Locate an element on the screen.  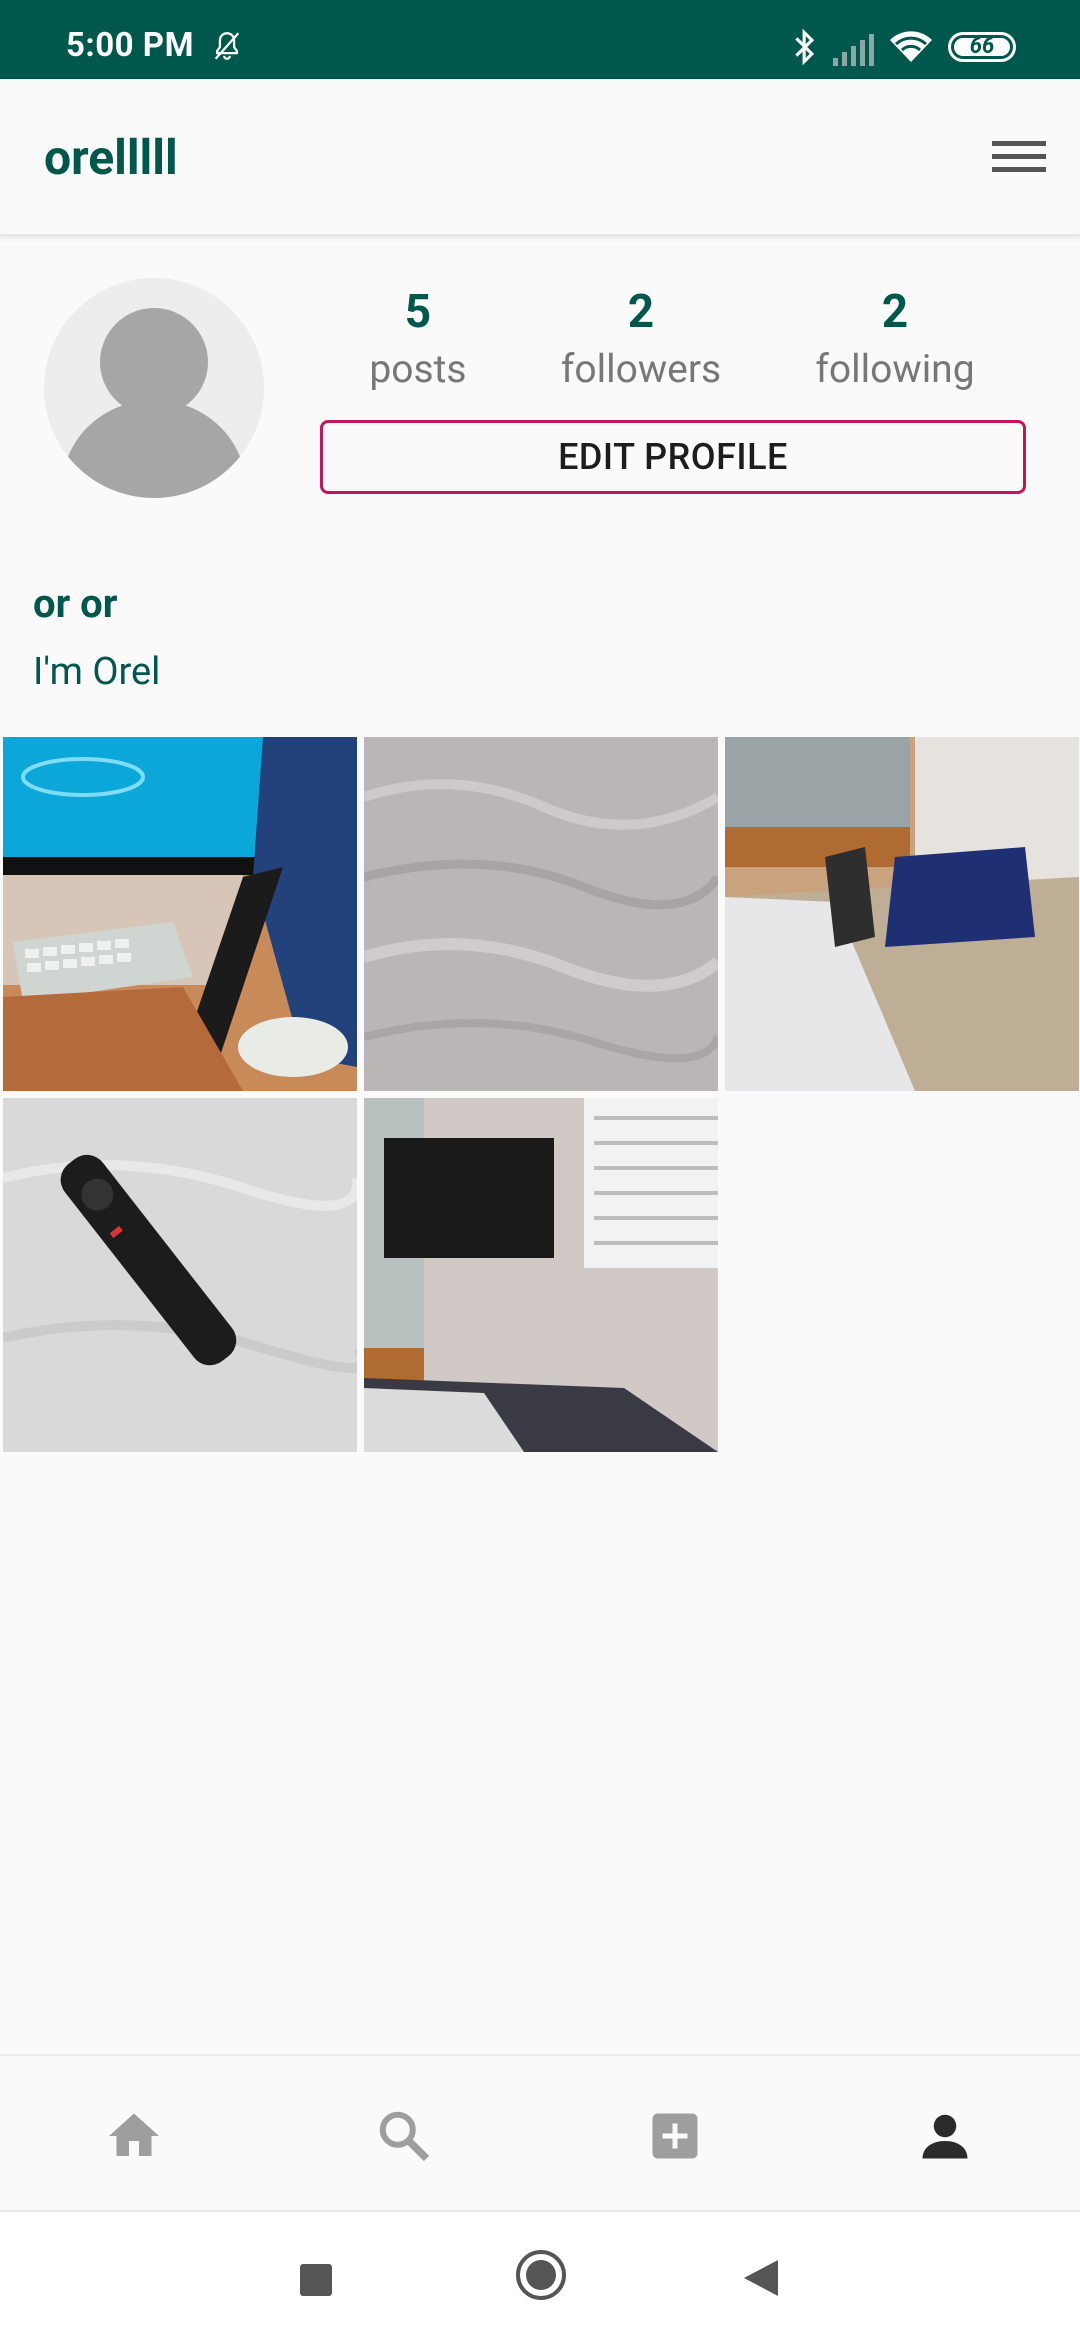
bottom-navigation is located at coordinates (540, 2133).